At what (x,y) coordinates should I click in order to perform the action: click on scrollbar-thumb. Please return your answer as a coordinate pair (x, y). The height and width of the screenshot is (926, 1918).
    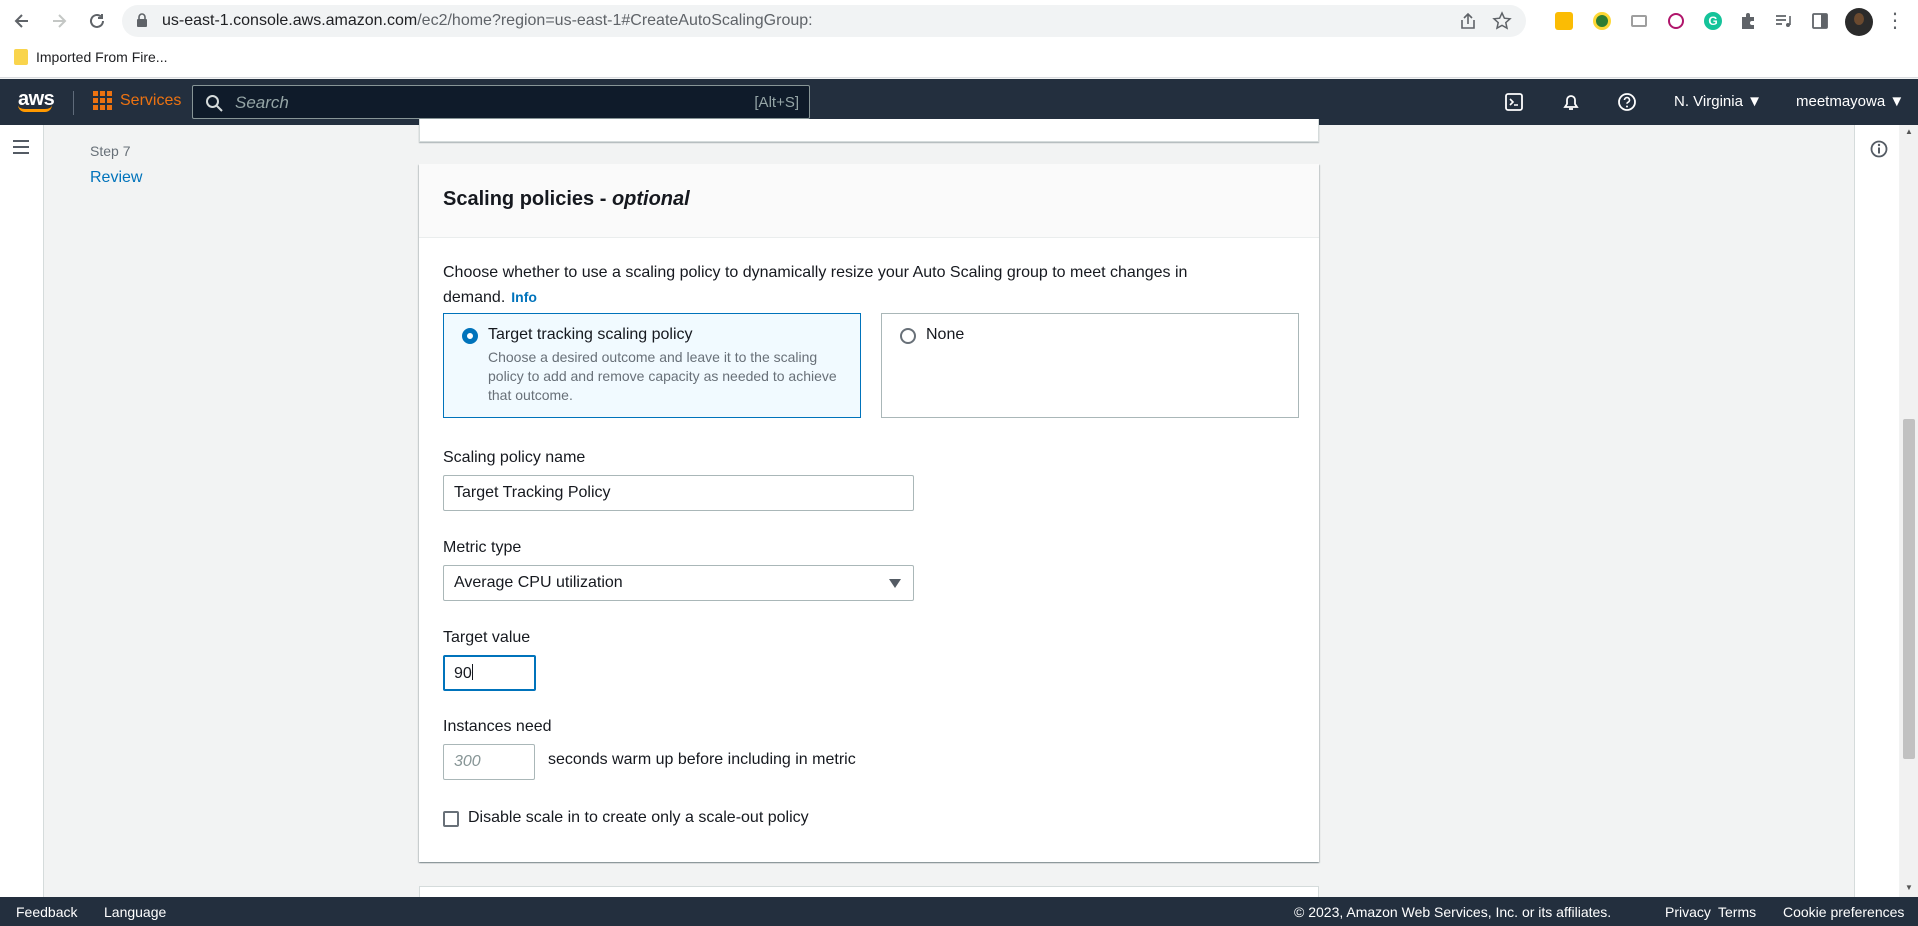
    Looking at the image, I should click on (1909, 589).